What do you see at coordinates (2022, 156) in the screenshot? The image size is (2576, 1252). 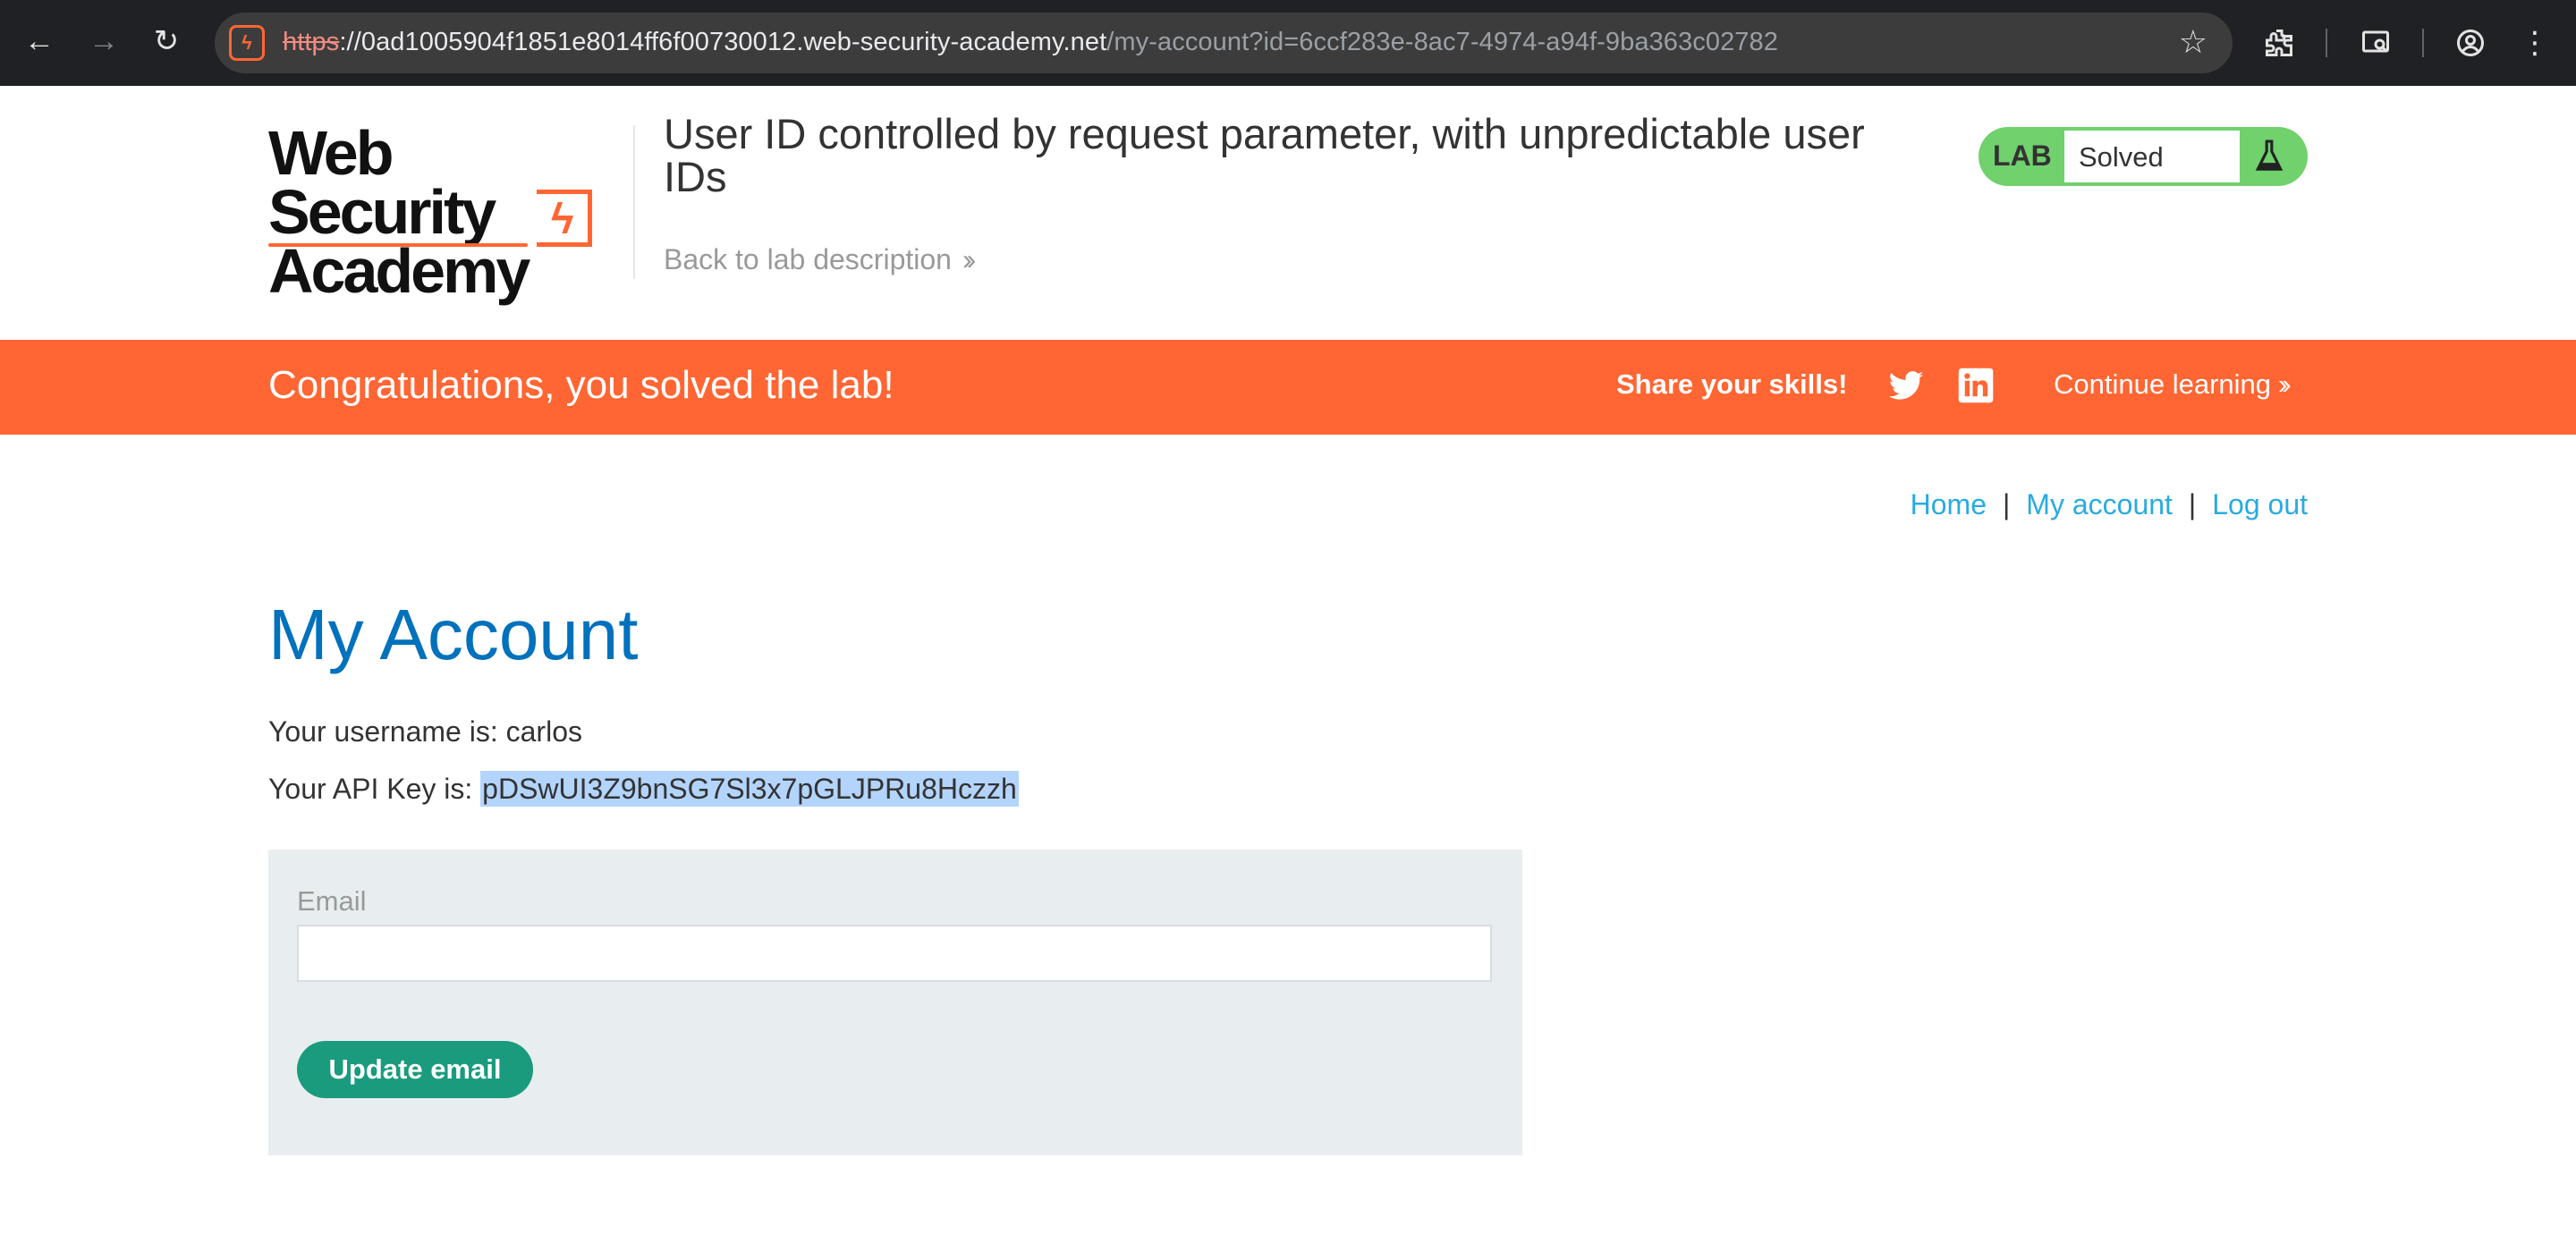 I see `lab-badge: LAB` at bounding box center [2022, 156].